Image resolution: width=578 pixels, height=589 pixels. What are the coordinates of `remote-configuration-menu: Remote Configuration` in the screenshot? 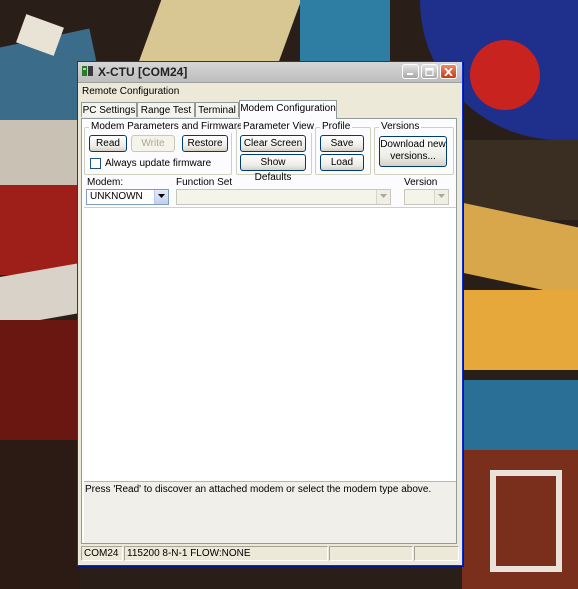 It's located at (130, 91).